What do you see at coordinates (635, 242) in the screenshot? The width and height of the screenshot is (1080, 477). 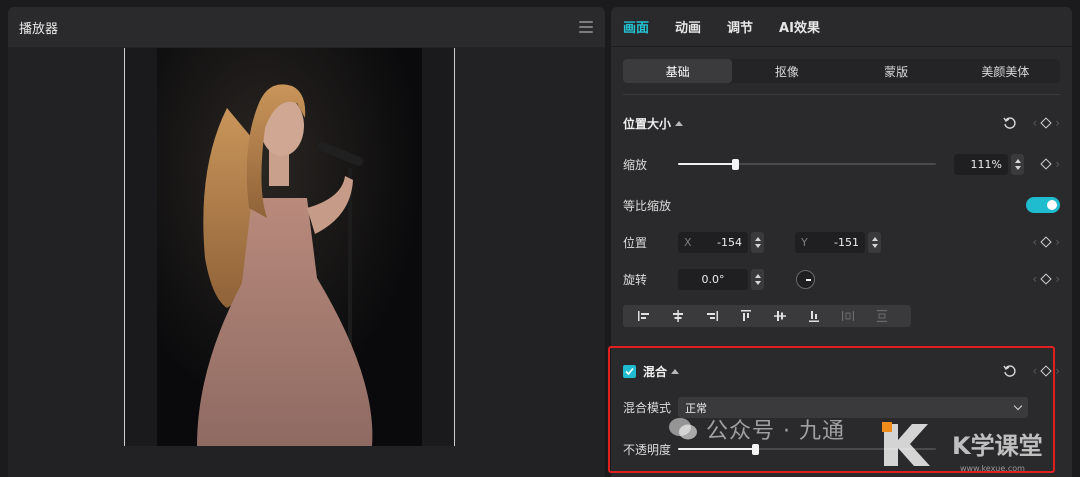 I see `position-label: 位置` at bounding box center [635, 242].